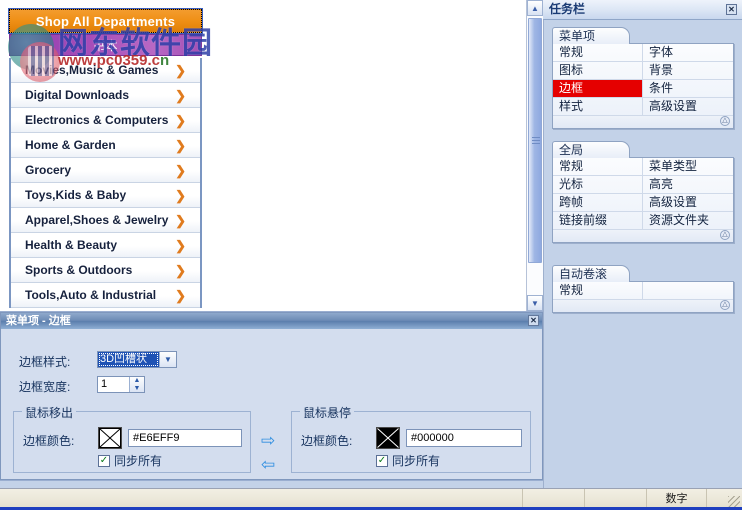 The height and width of the screenshot is (510, 742). I want to click on menu-list-item-label: Tools,Auto & Industrial, so click(91, 295).